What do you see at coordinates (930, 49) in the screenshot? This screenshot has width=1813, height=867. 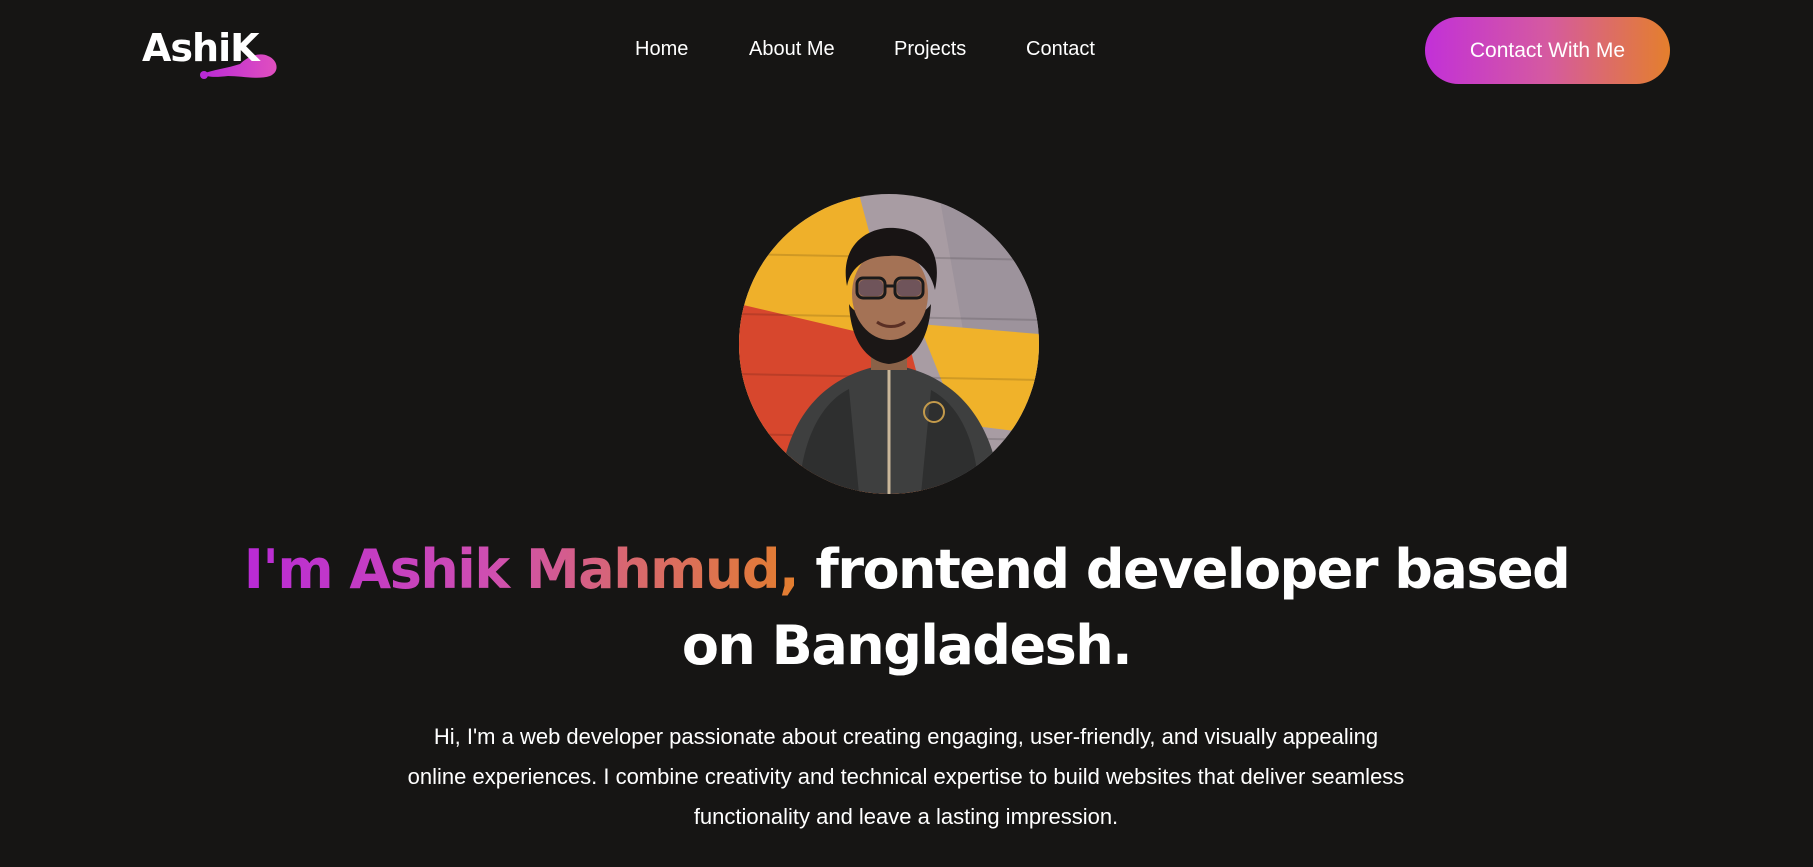 I see `nav-projects: Projects` at bounding box center [930, 49].